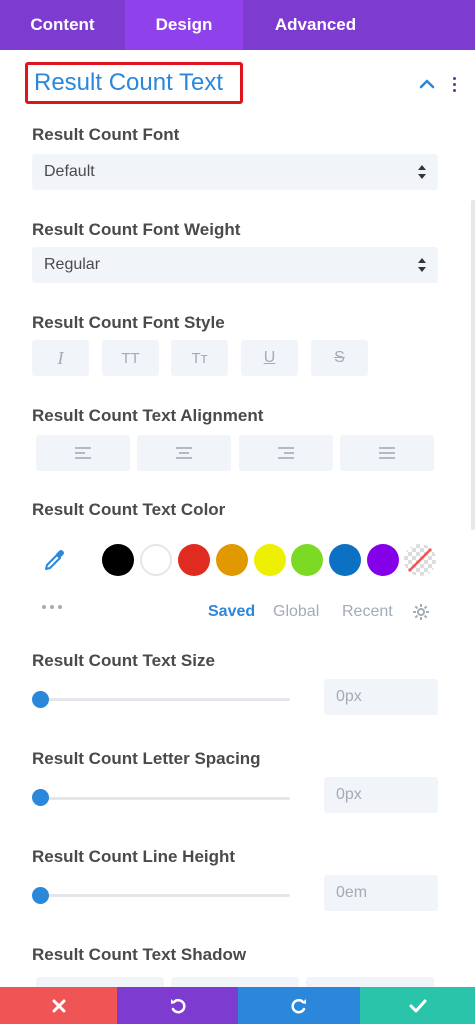 The height and width of the screenshot is (1024, 475). Describe the element at coordinates (184, 25) in the screenshot. I see `tab-design: Design` at that location.